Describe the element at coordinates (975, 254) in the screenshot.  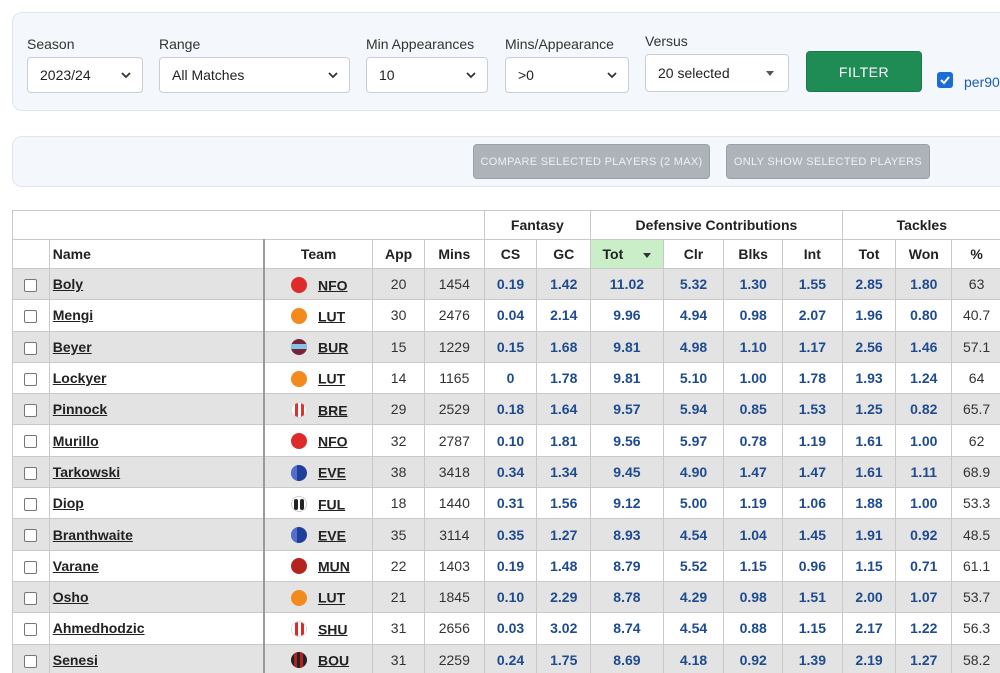
I see `col-pct: %` at that location.